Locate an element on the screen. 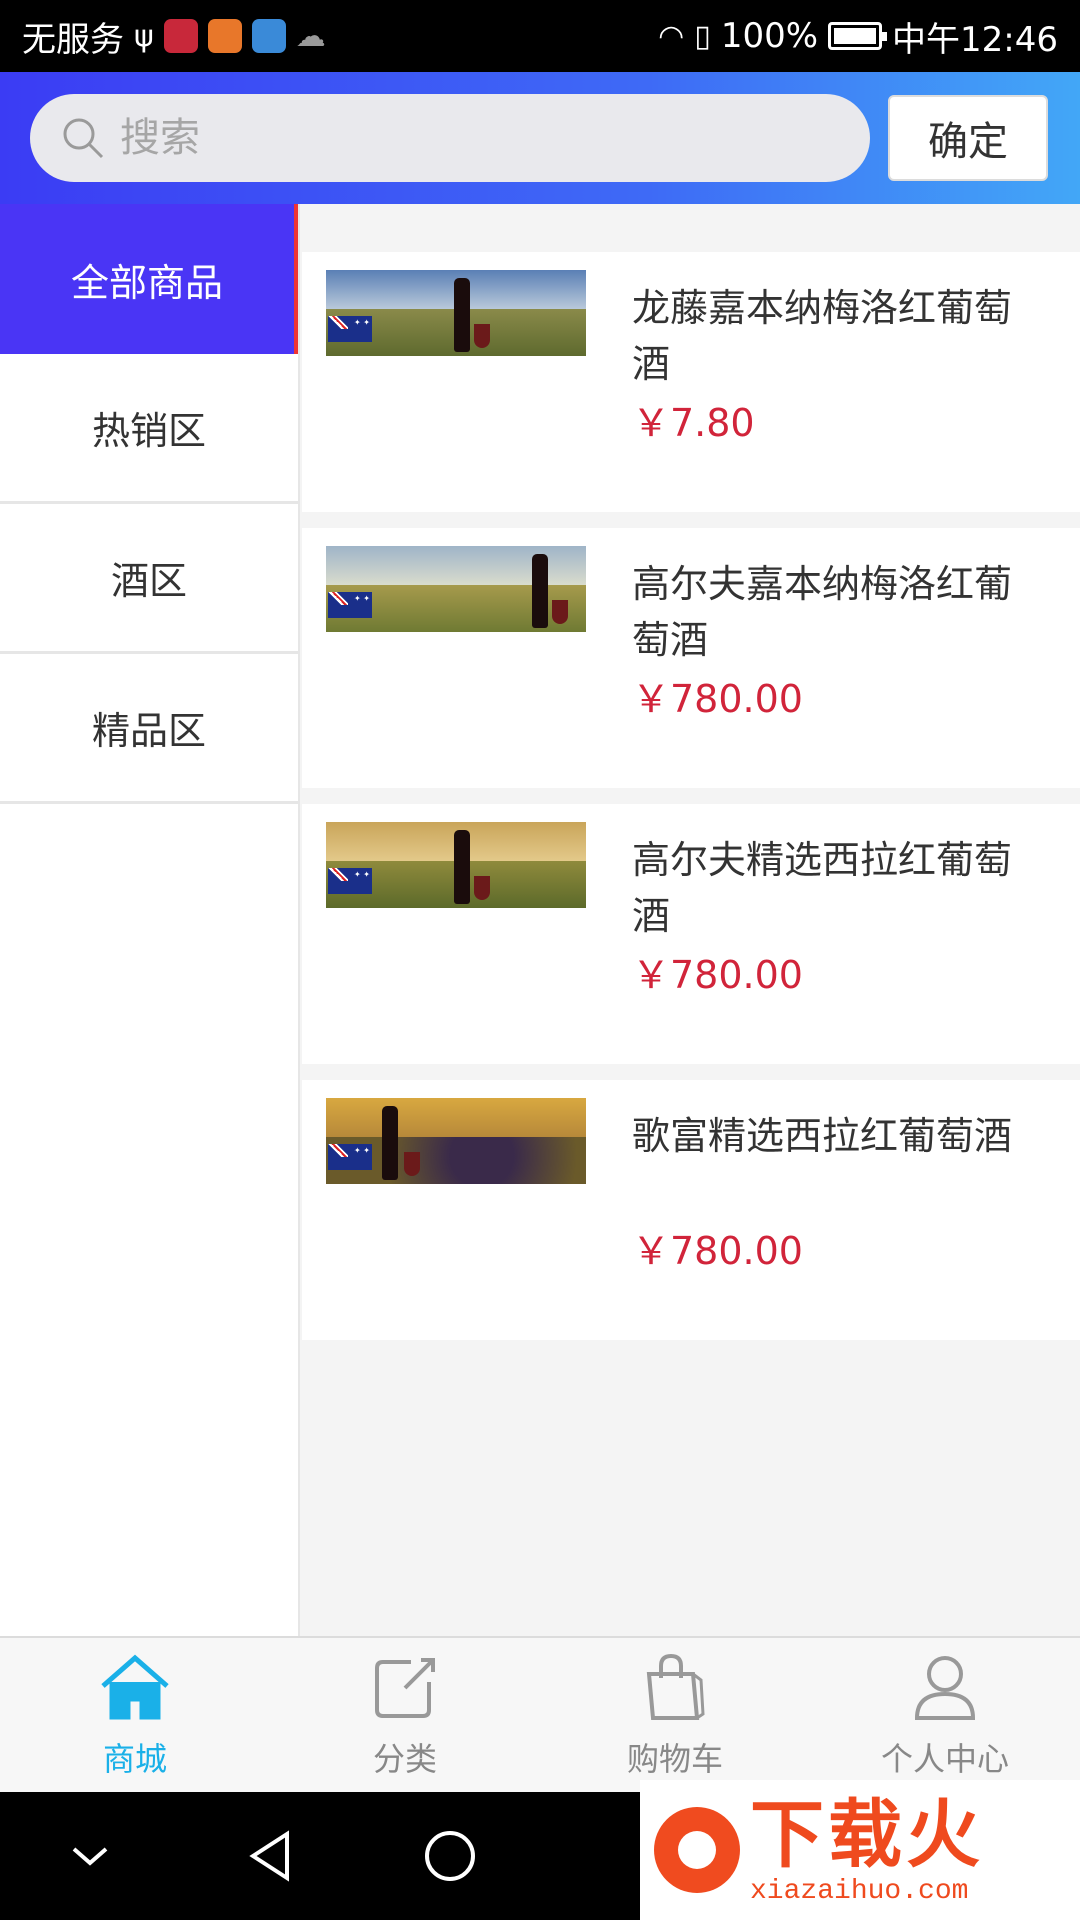  search-box is located at coordinates (450, 138).